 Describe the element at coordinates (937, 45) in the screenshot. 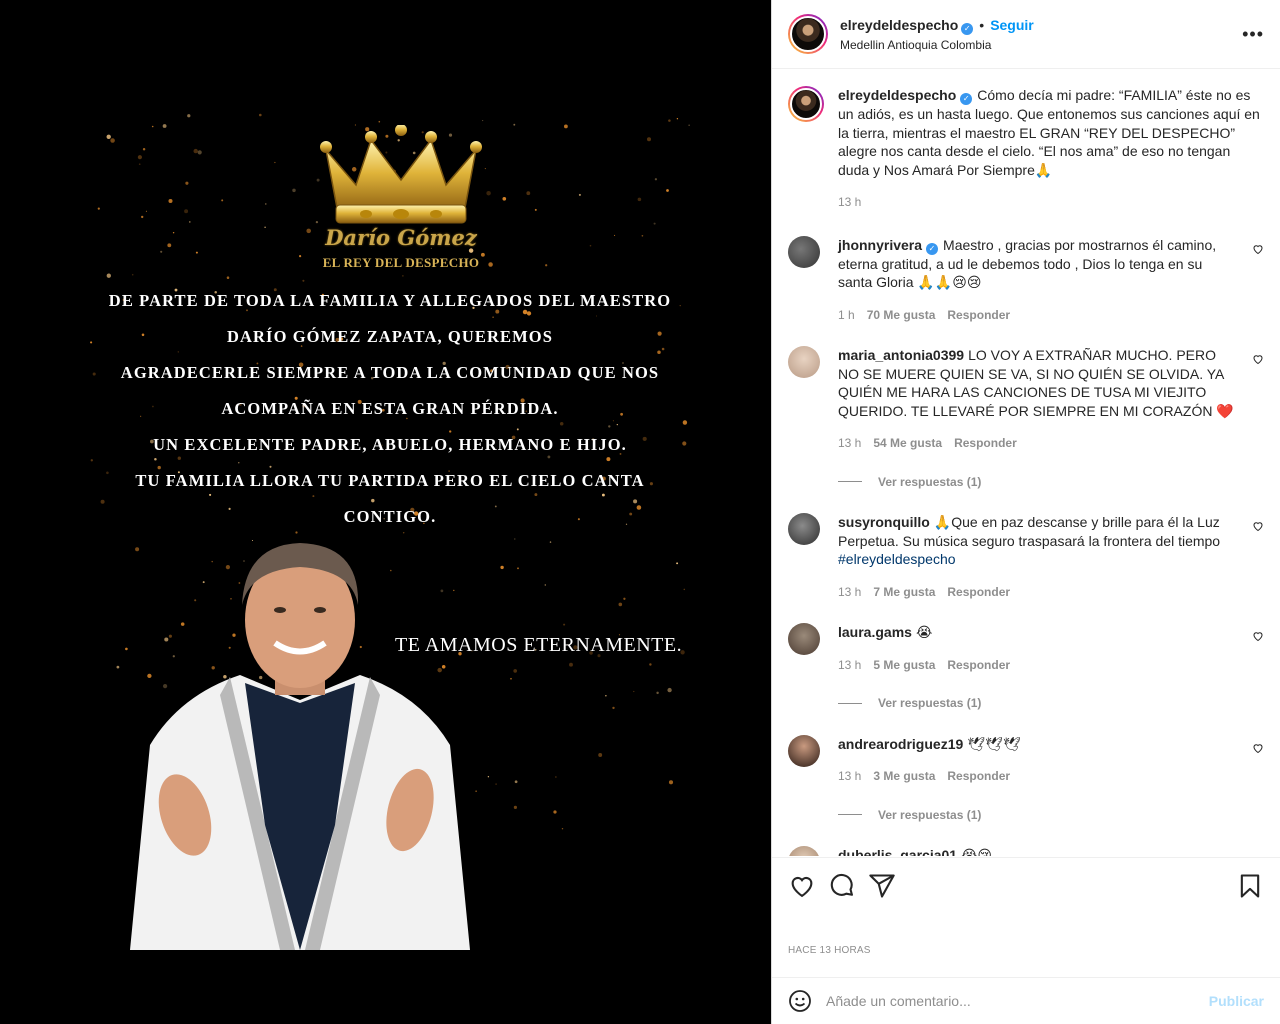

I see `location-link: Medellin Antioquia Colombia` at that location.